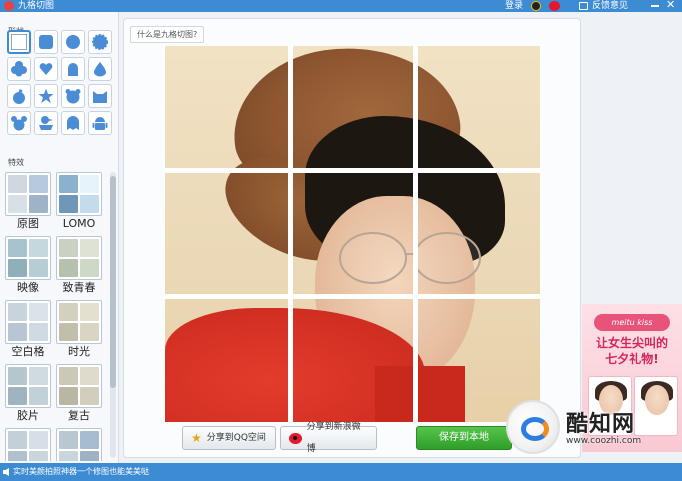  I want to click on watermark-logo-mark, so click(535, 429).